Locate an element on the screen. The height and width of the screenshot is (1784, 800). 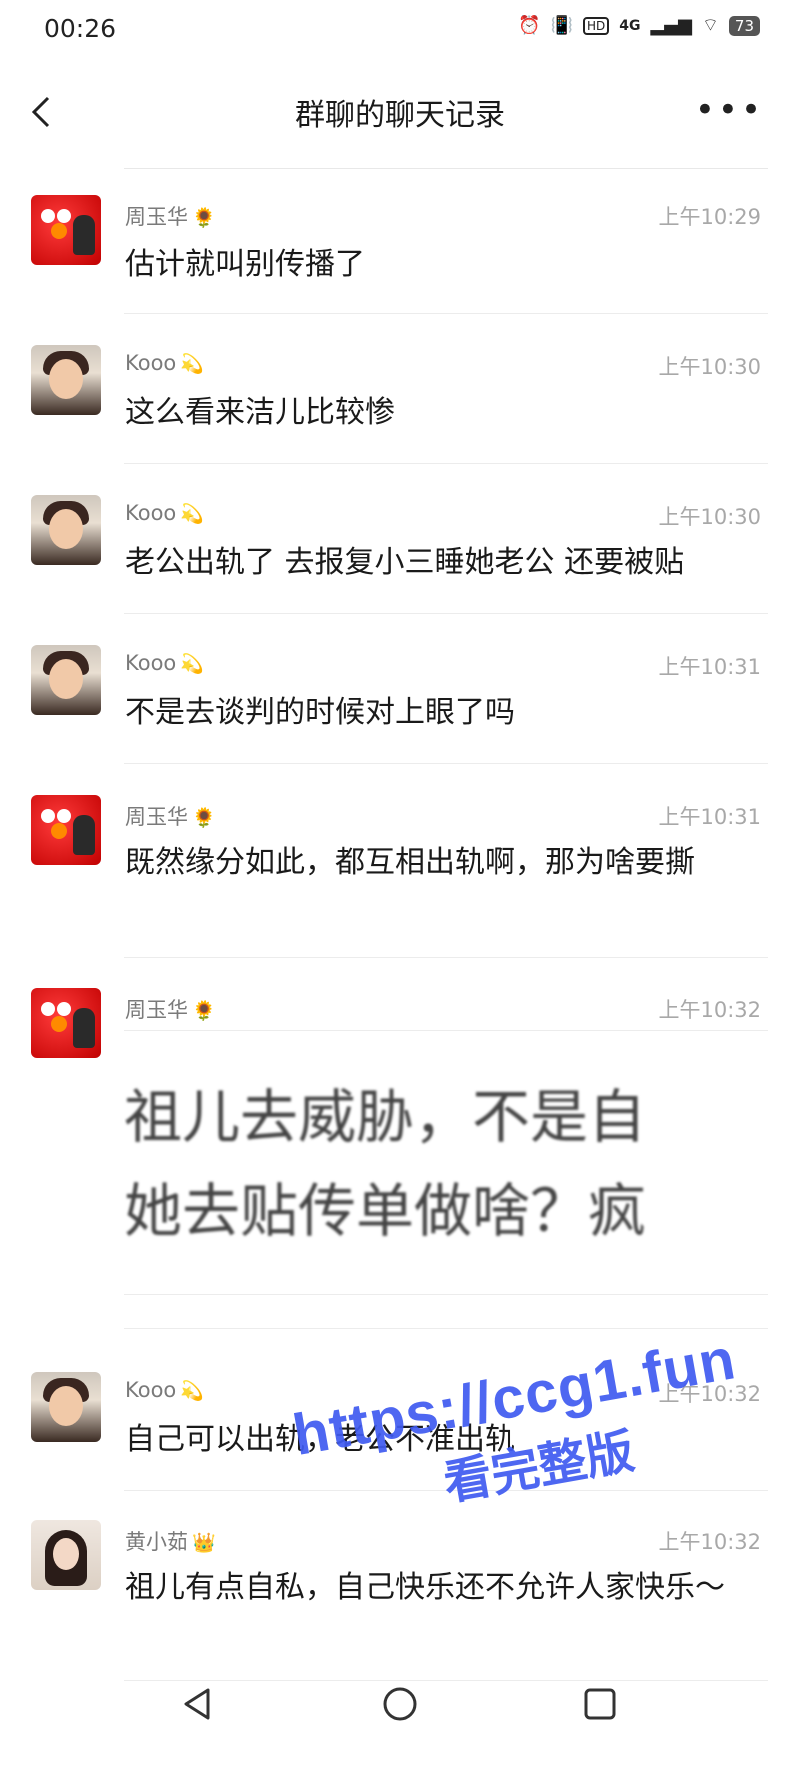
page-title: 群聊的聊天记录 is located at coordinates (400, 115).